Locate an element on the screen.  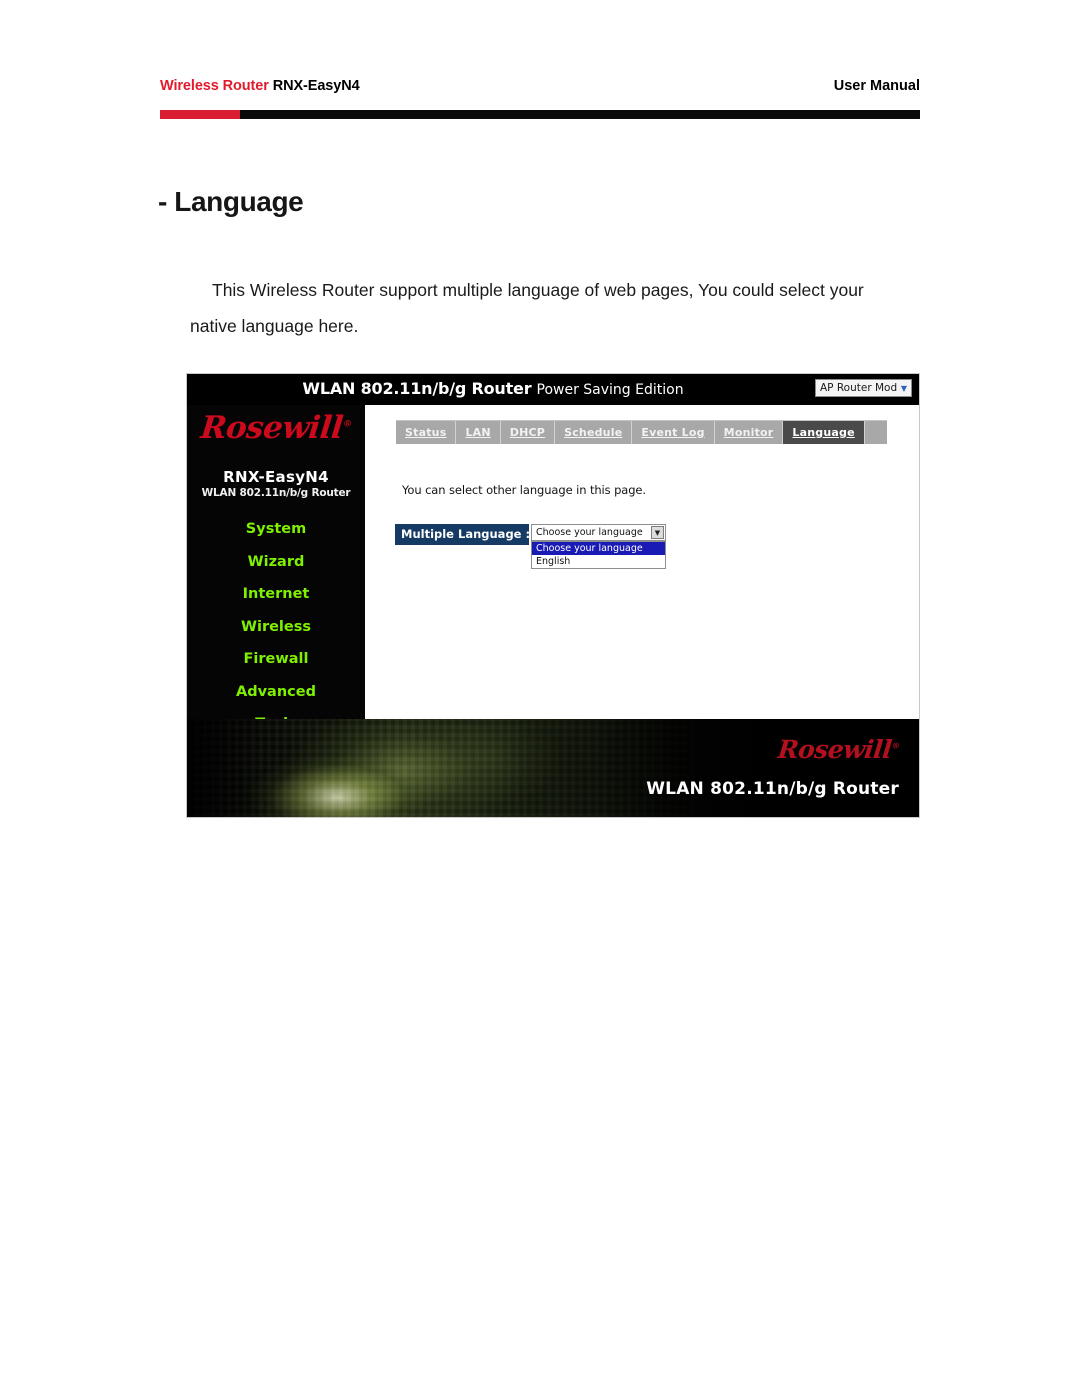
tab-language: Language is located at coordinates (824, 432).